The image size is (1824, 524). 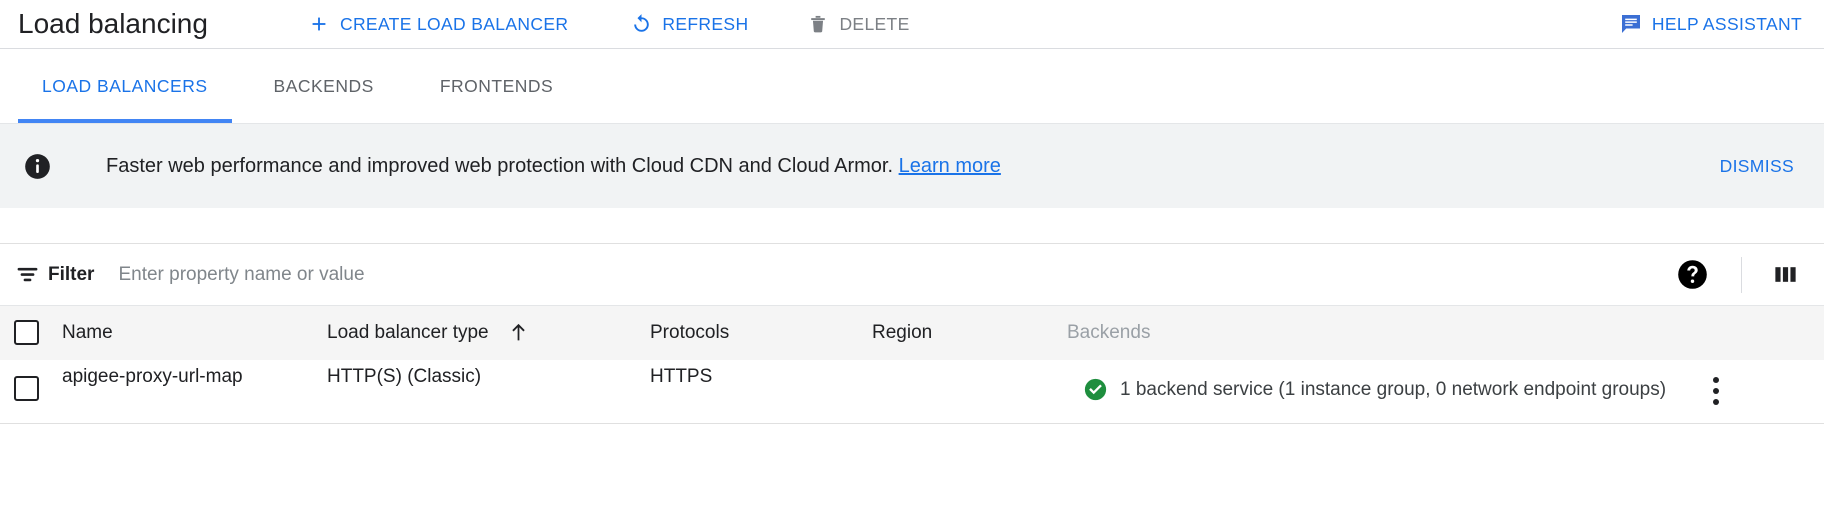 I want to click on banner-learn-more-link: Learn more, so click(x=950, y=166).